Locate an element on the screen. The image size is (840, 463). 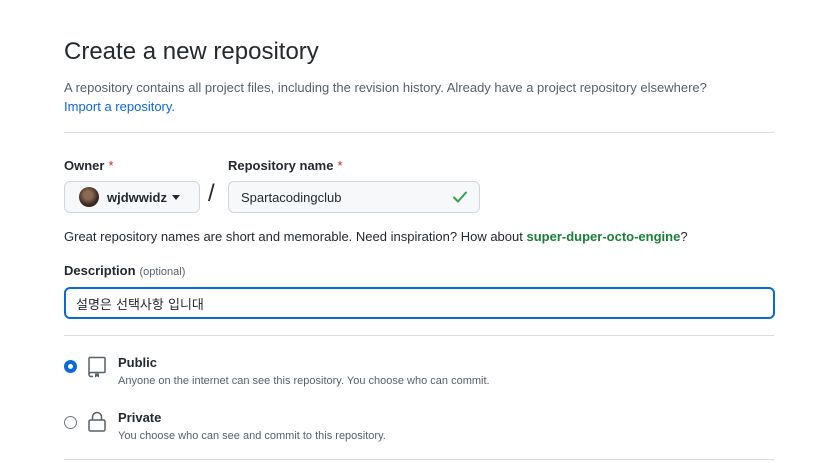
owner-label: Owner * is located at coordinates (89, 165).